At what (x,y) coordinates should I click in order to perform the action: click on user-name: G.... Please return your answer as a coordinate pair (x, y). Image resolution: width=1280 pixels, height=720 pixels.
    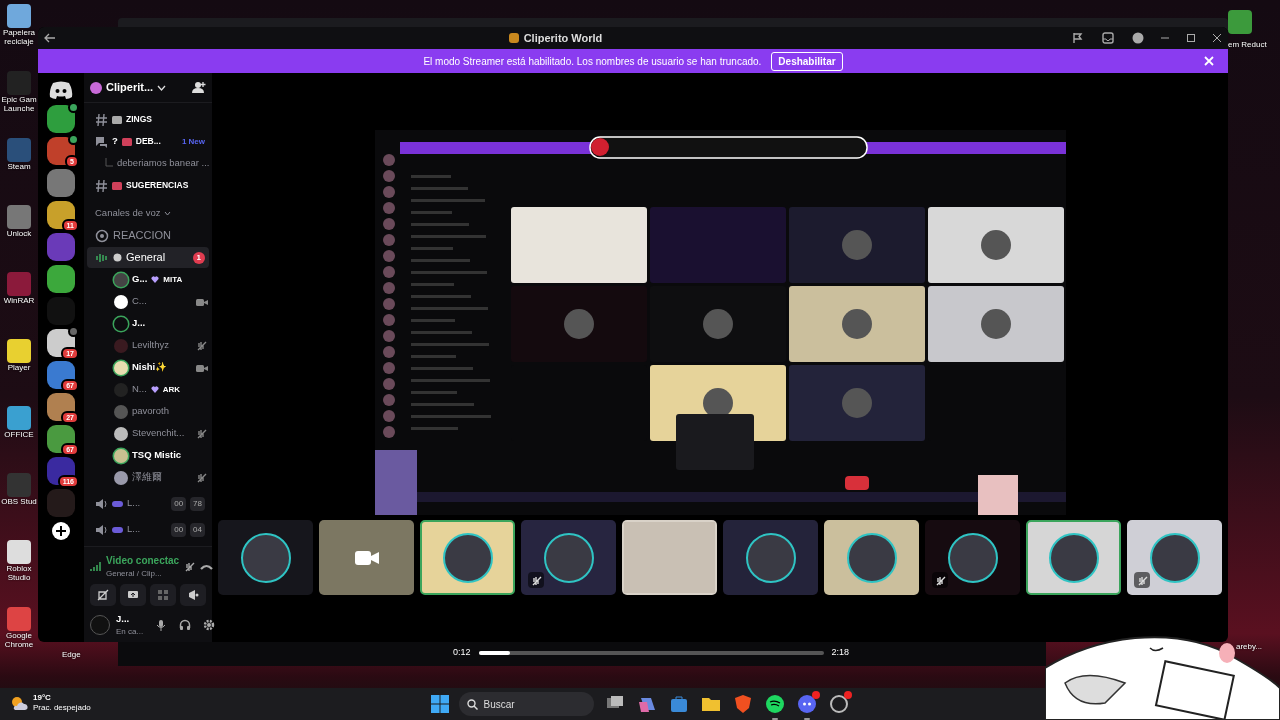
    Looking at the image, I should click on (140, 279).